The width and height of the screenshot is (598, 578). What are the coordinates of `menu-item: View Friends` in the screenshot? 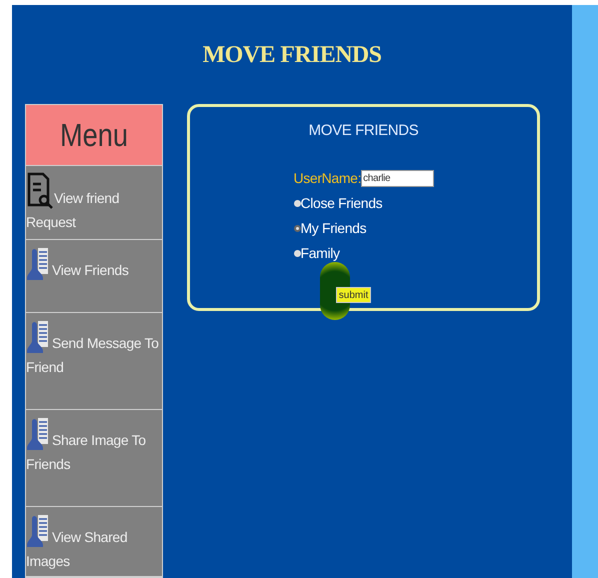 It's located at (94, 276).